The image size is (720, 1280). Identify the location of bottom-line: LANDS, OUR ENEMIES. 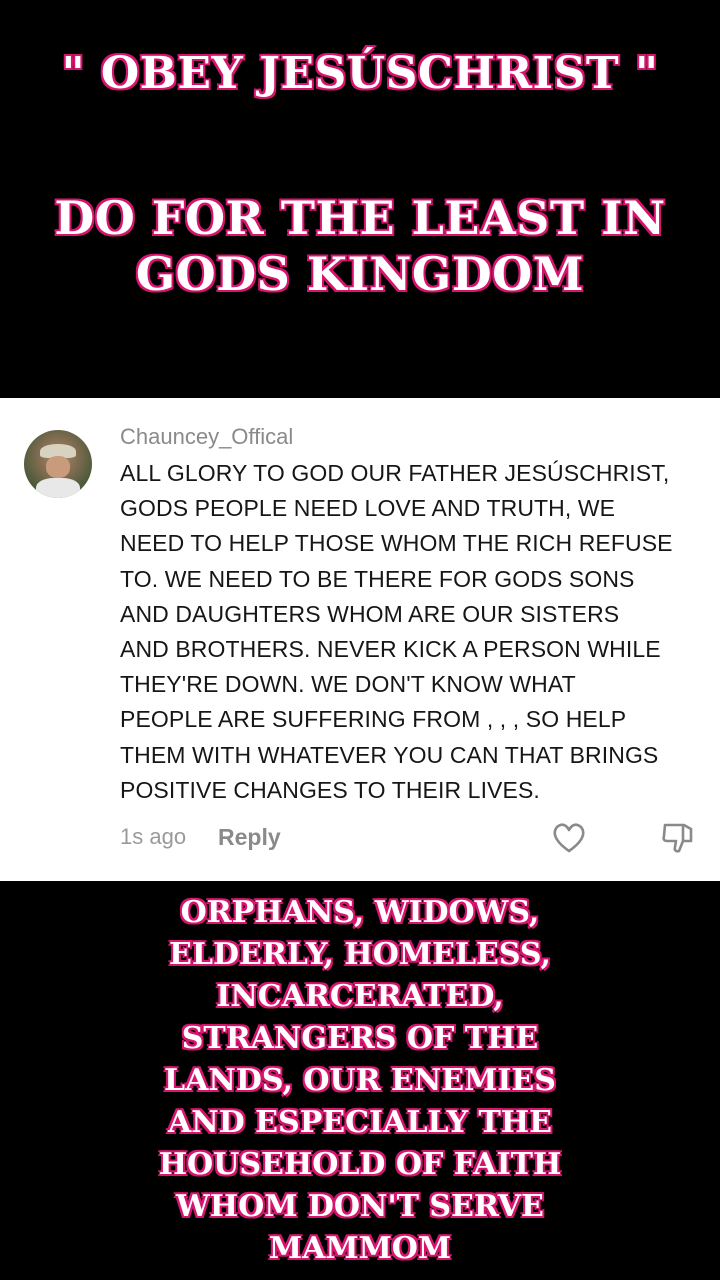
(360, 1080).